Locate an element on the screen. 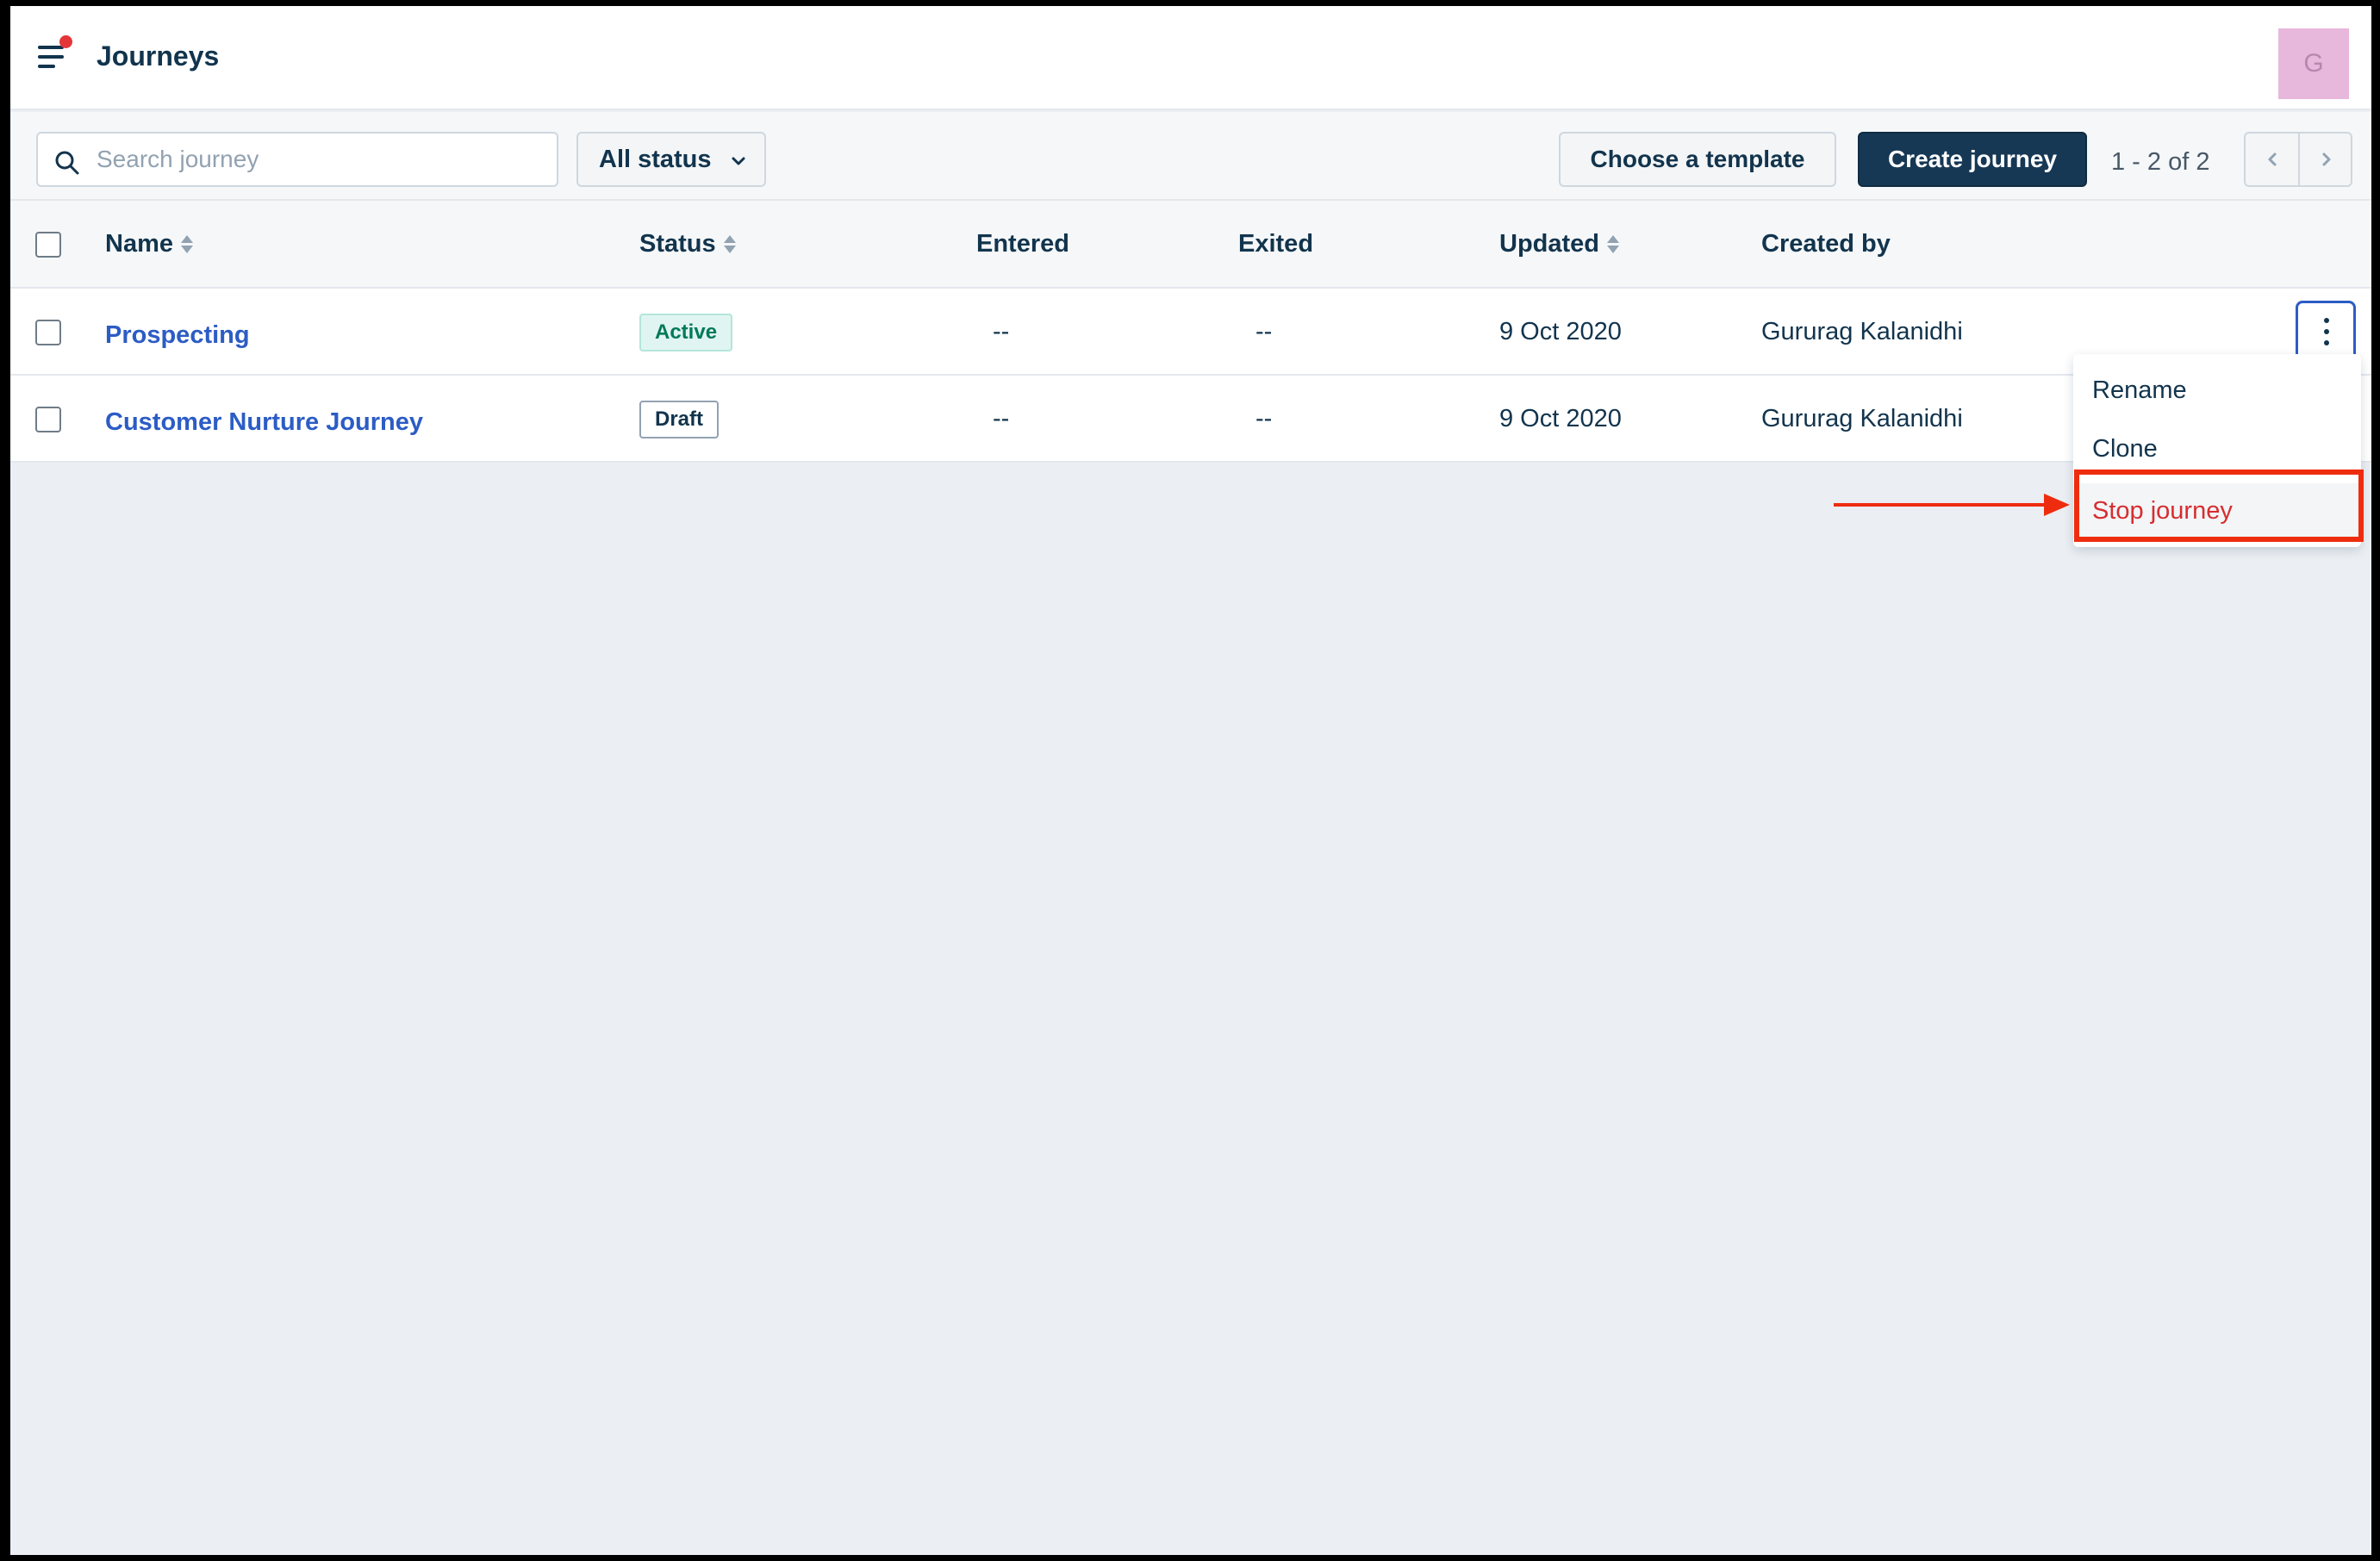 The width and height of the screenshot is (2380, 1561). menu-icon is located at coordinates (55, 54).